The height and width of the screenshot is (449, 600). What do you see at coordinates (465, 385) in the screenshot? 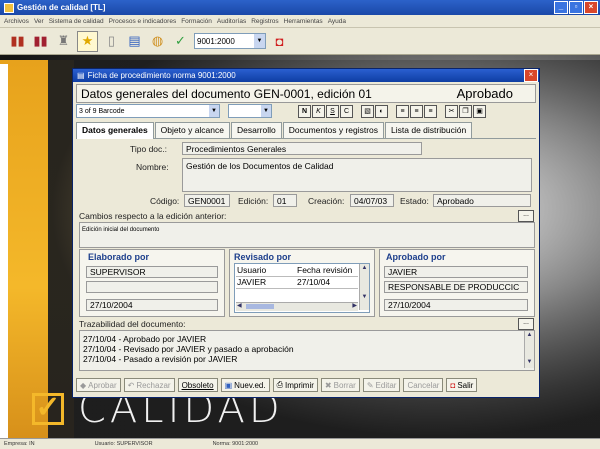
I see `salir-label: Salir` at bounding box center [465, 385].